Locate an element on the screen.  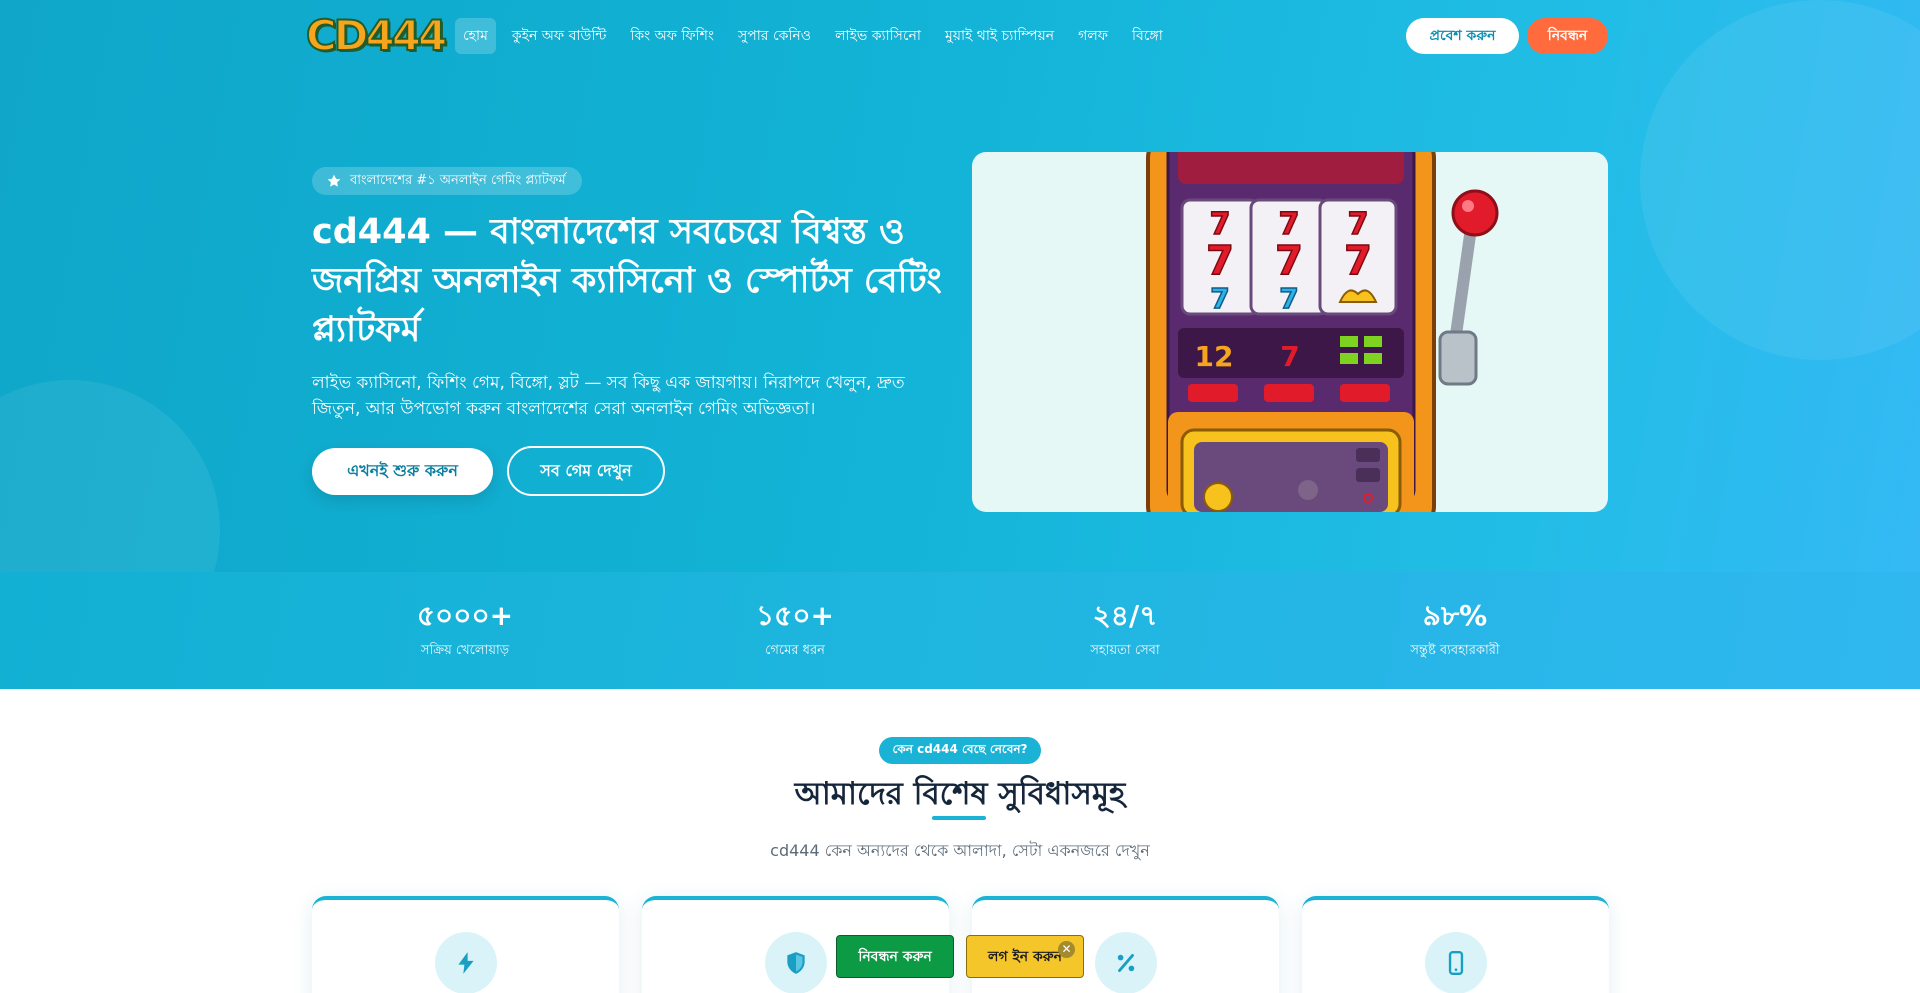
nav-item-golf: গলফ is located at coordinates (1093, 36).